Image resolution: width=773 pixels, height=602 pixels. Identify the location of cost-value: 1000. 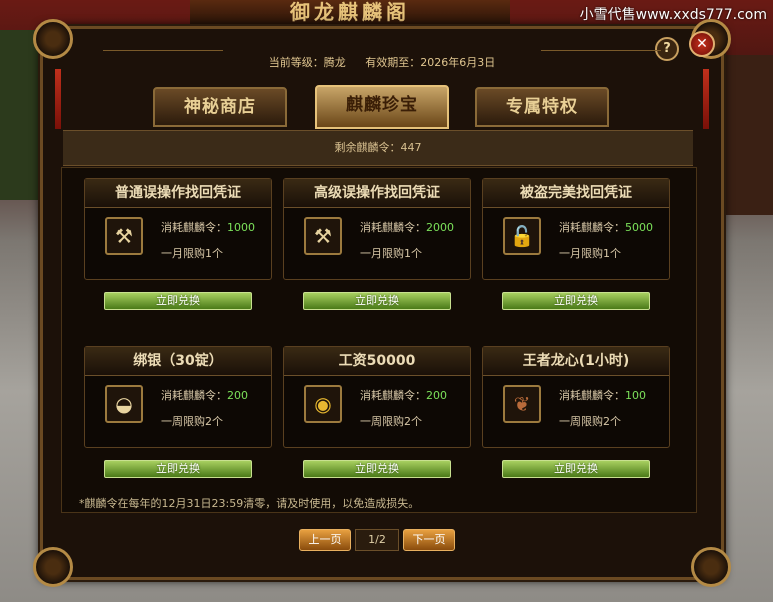
(241, 227).